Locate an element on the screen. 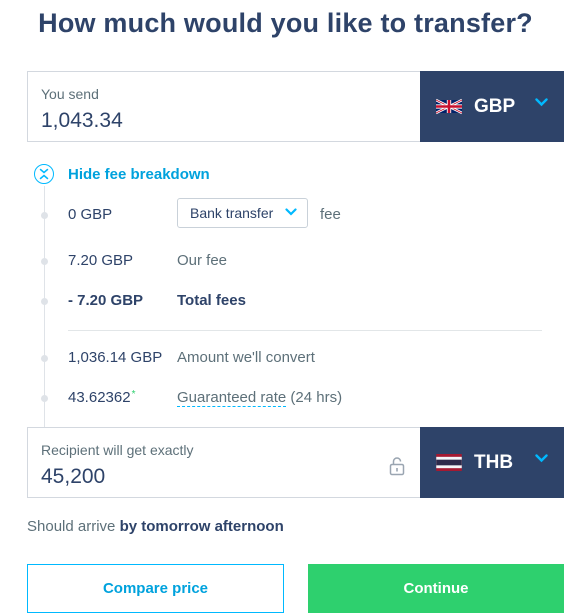 The width and height of the screenshot is (571, 615). total-fees-amount: - 7.20 GBP is located at coordinates (106, 300).